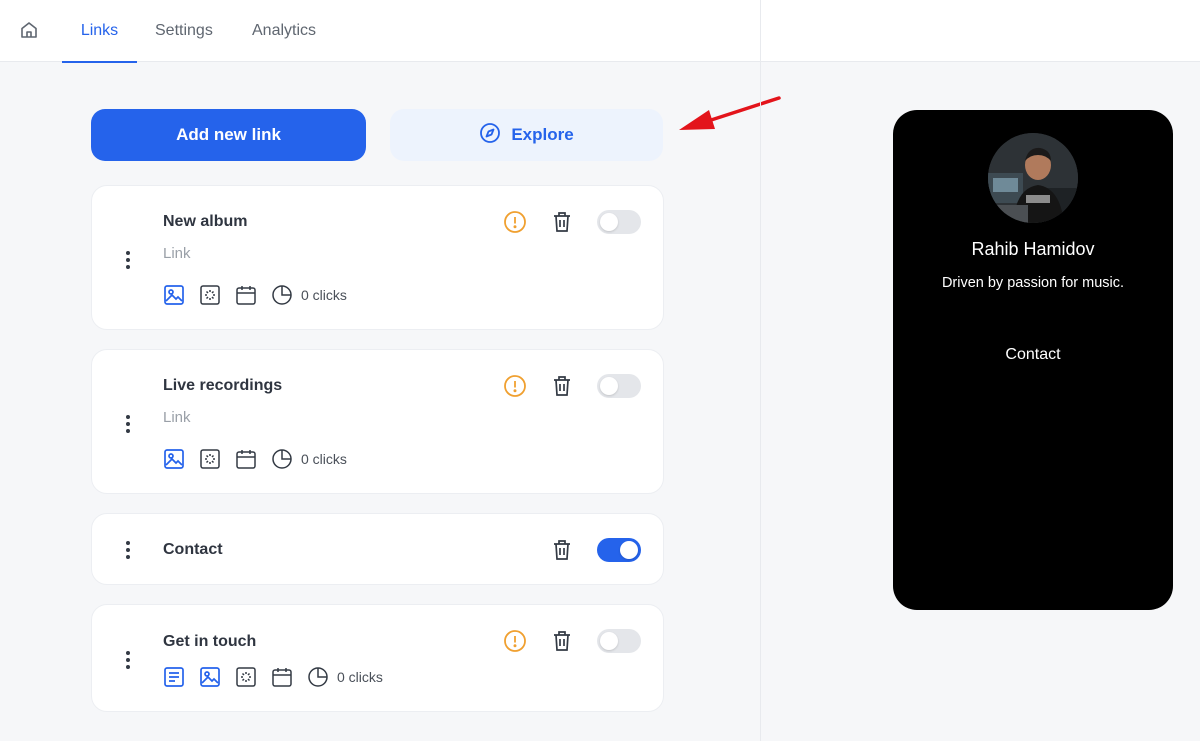 The height and width of the screenshot is (741, 1200). Describe the element at coordinates (377, 549) in the screenshot. I see `link-card: Contact` at that location.